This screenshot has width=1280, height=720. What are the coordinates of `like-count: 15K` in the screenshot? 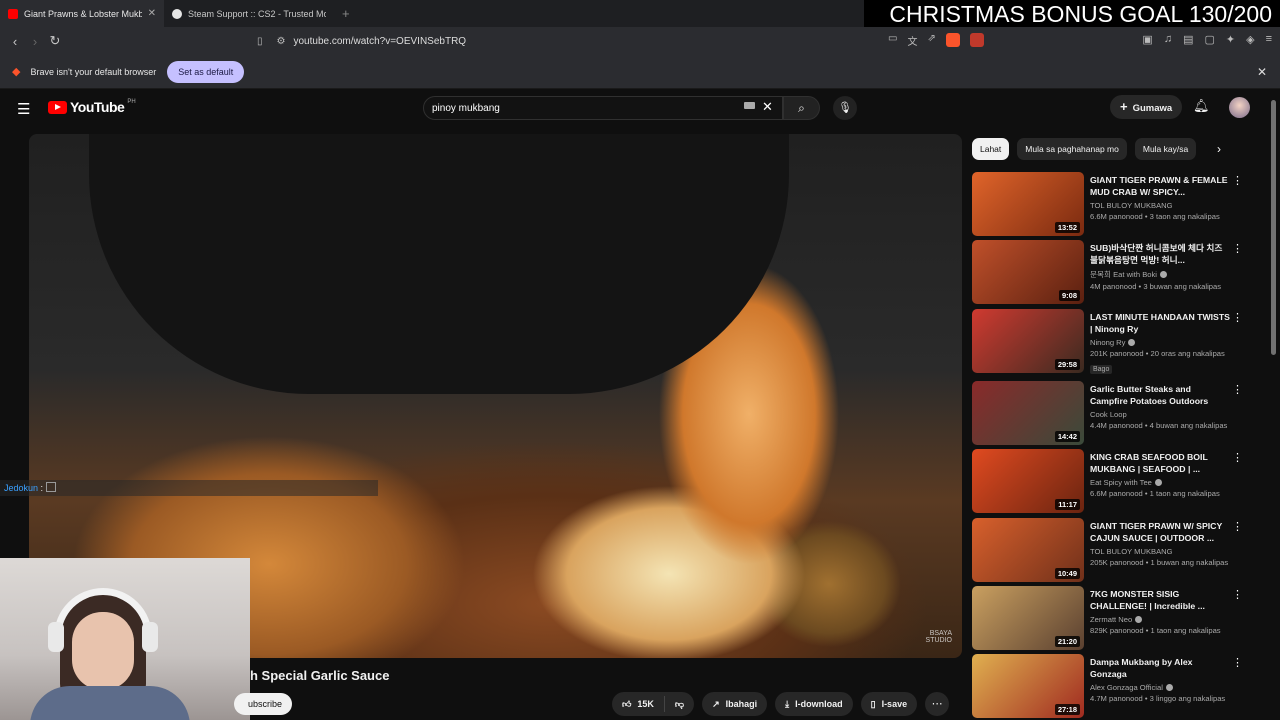 It's located at (645, 704).